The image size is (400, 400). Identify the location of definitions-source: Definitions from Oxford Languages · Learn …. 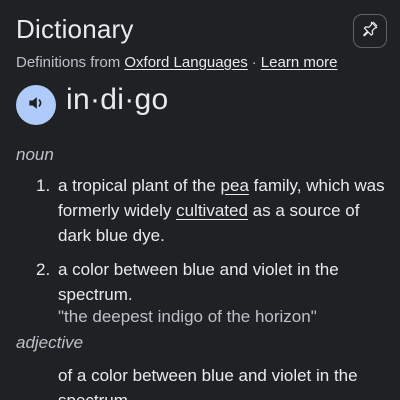
(177, 62).